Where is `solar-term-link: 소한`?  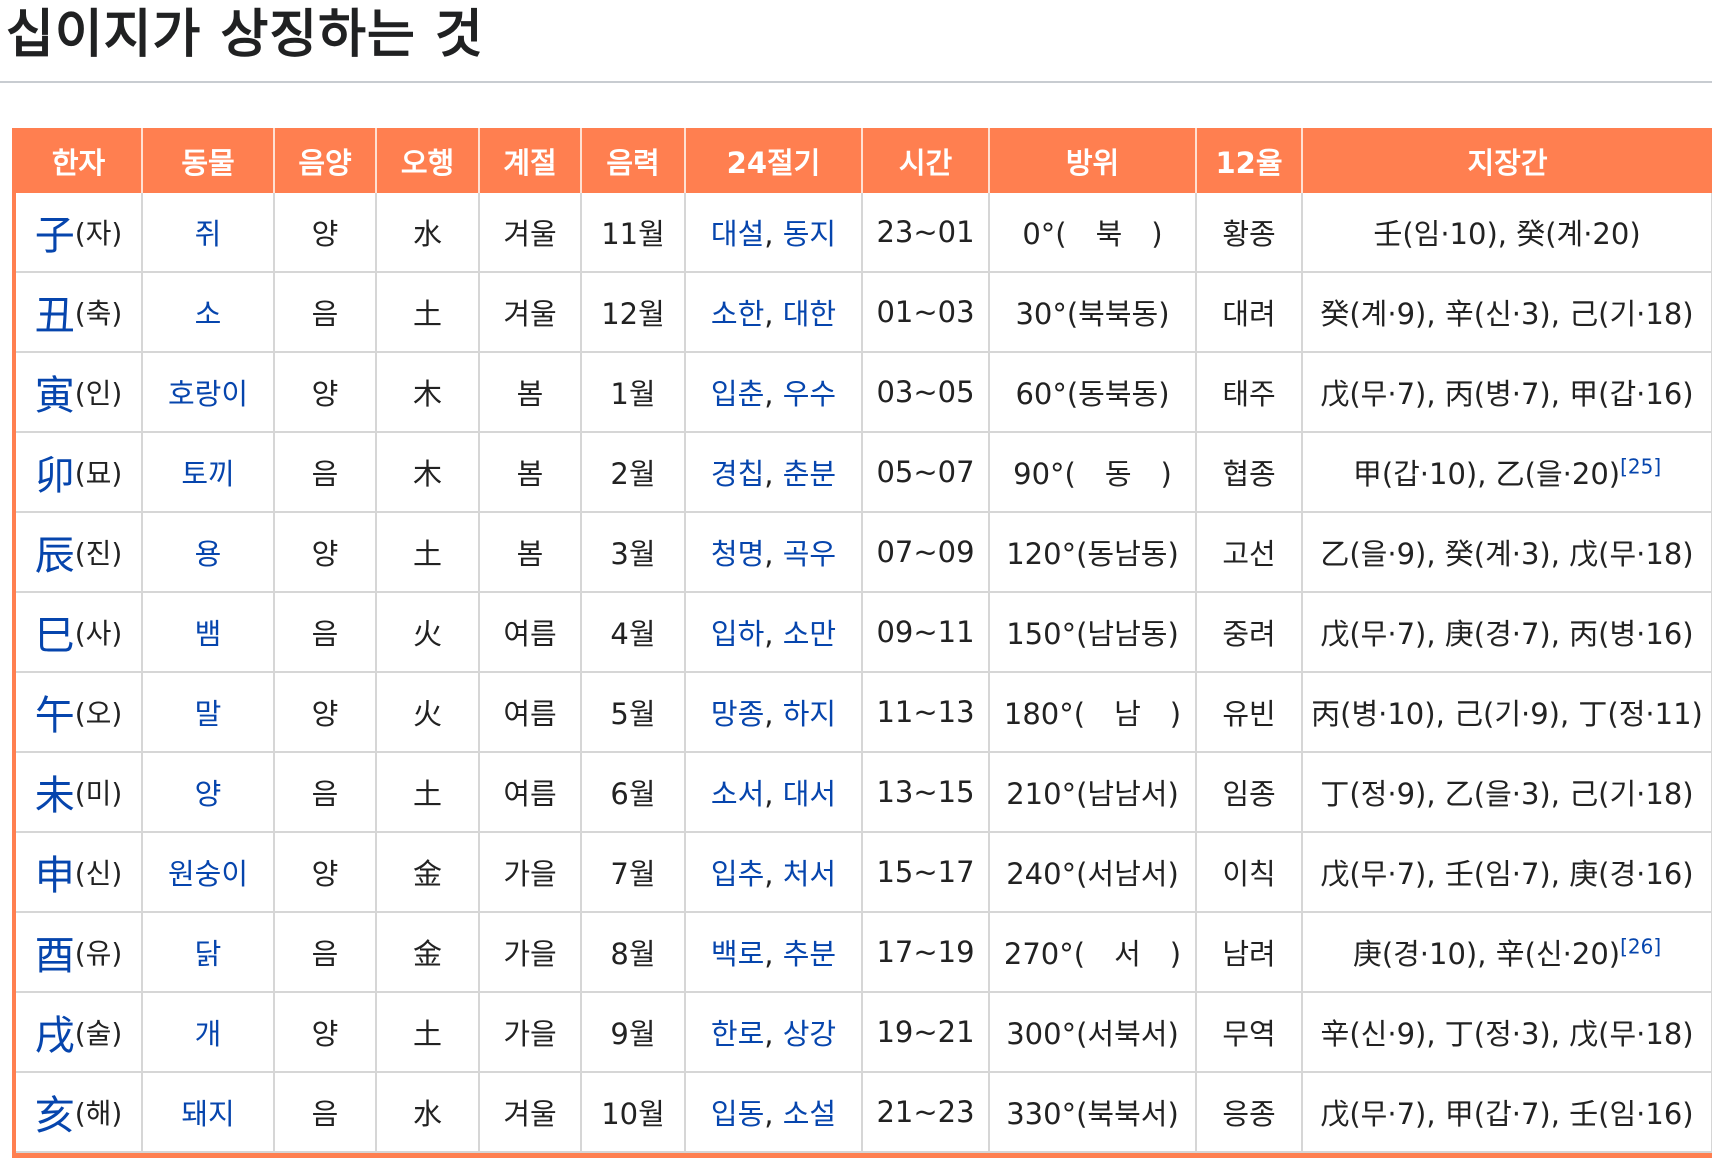 solar-term-link: 소한 is located at coordinates (737, 314).